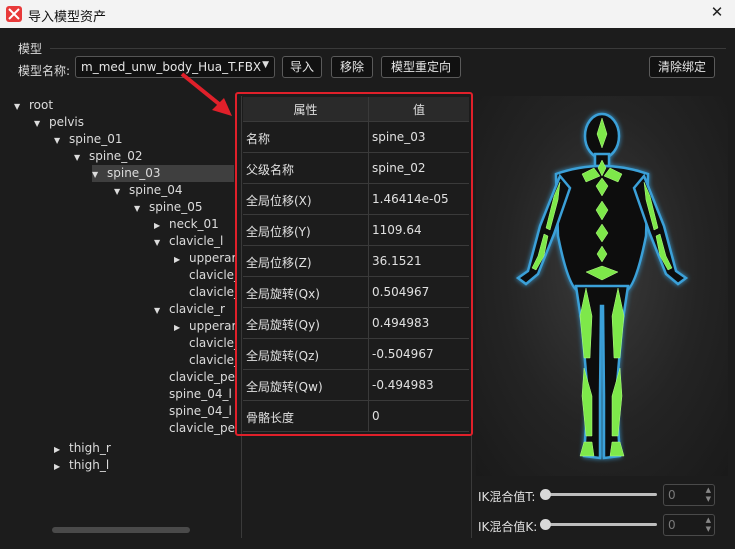 The height and width of the screenshot is (549, 735). What do you see at coordinates (376, 416) in the screenshot?
I see `property-value: 0` at bounding box center [376, 416].